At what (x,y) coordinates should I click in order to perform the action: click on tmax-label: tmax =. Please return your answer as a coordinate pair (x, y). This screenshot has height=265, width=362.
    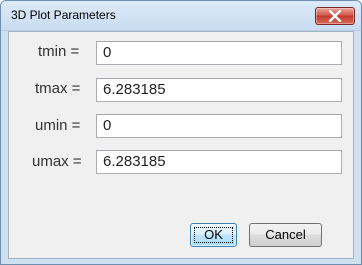
    Looking at the image, I should click on (58, 88).